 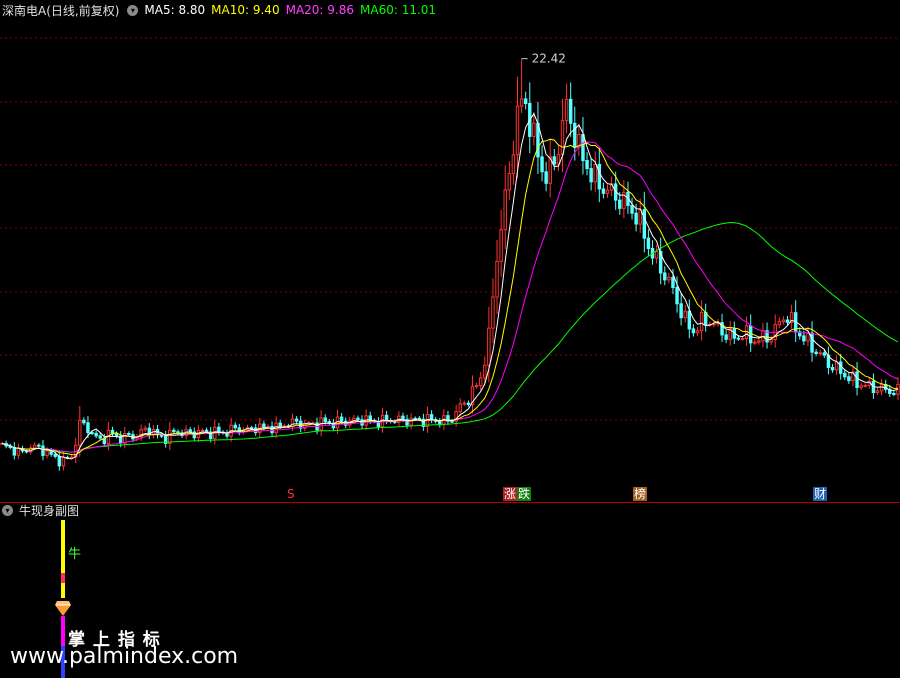 What do you see at coordinates (133, 10) in the screenshot?
I see `dropdown-circle-icon: ▾` at bounding box center [133, 10].